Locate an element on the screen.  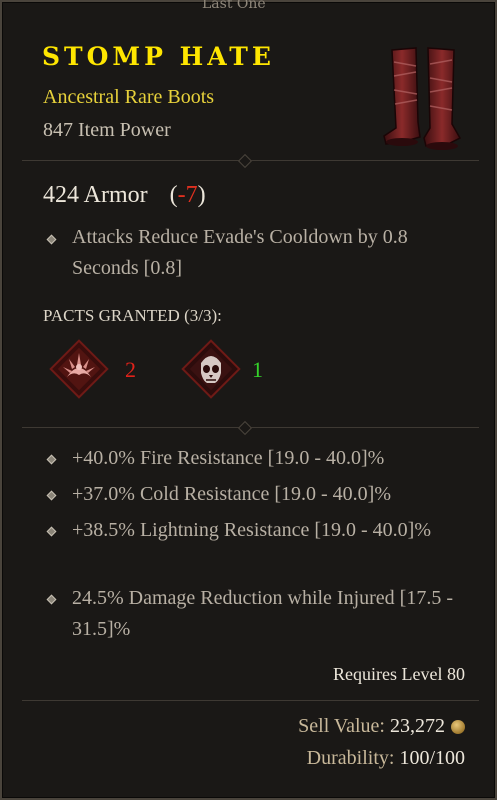
armor-delta: -7 is located at coordinates (187, 195).